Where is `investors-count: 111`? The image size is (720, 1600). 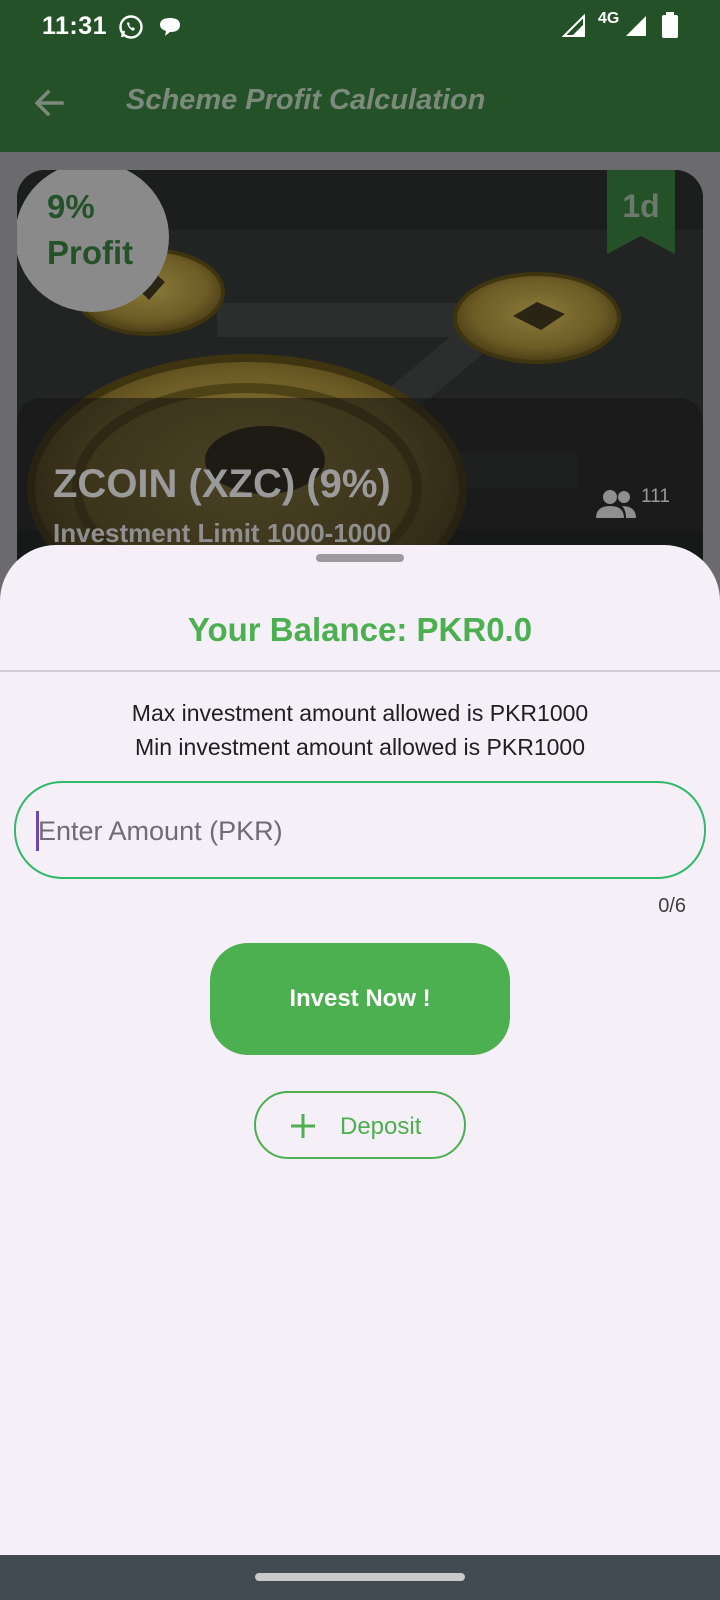
investors-count: 111 is located at coordinates (655, 496).